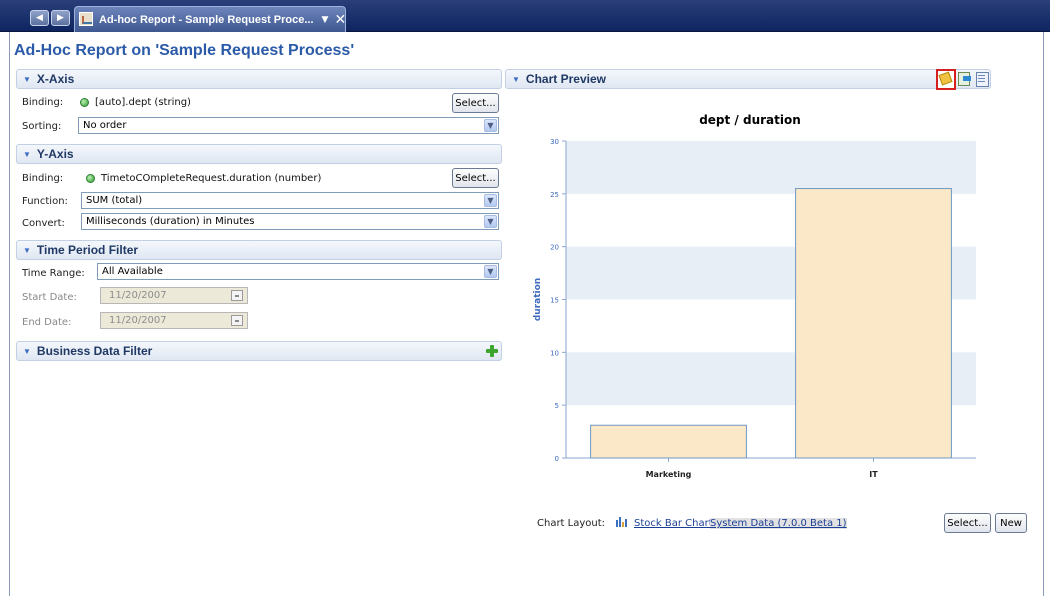 The height and width of the screenshot is (596, 1050). I want to click on function-select: SUM (total) ▼, so click(290, 200).